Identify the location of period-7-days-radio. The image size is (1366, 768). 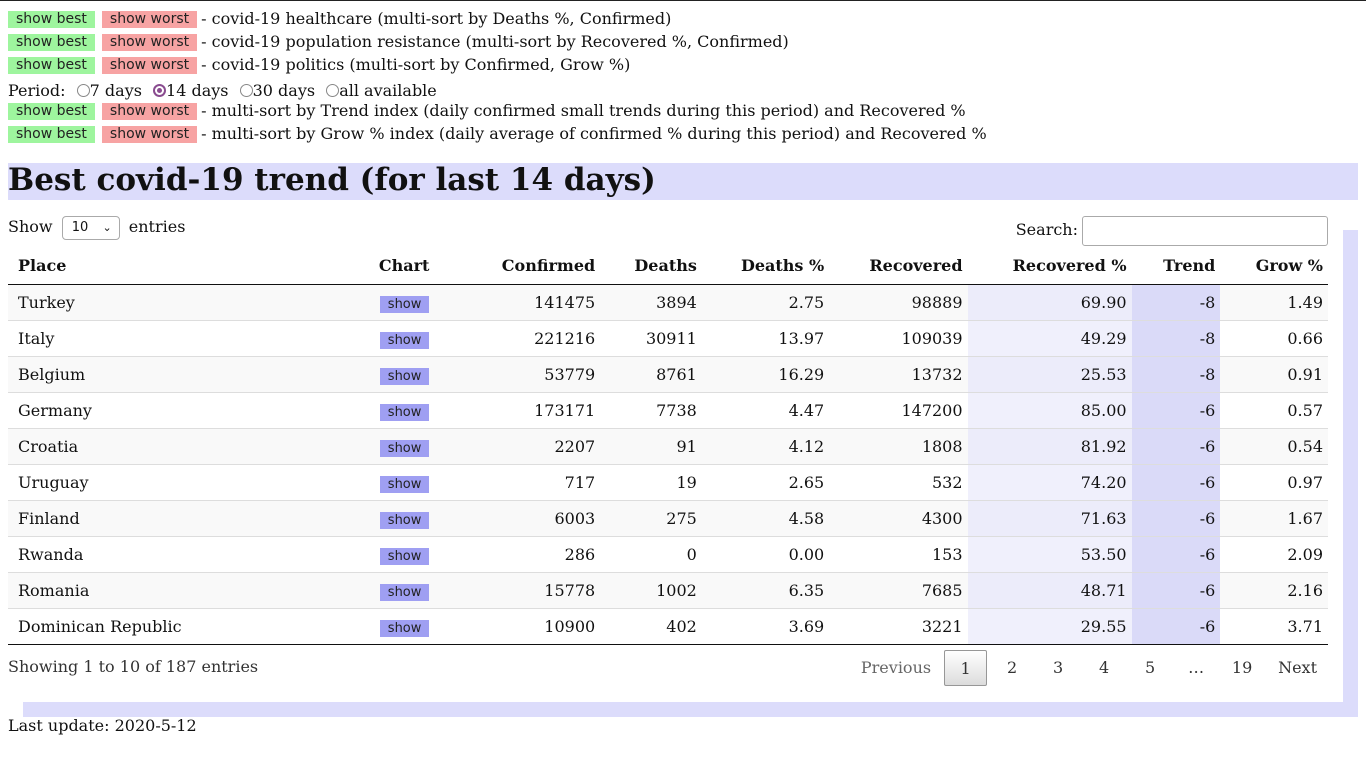
(83, 90).